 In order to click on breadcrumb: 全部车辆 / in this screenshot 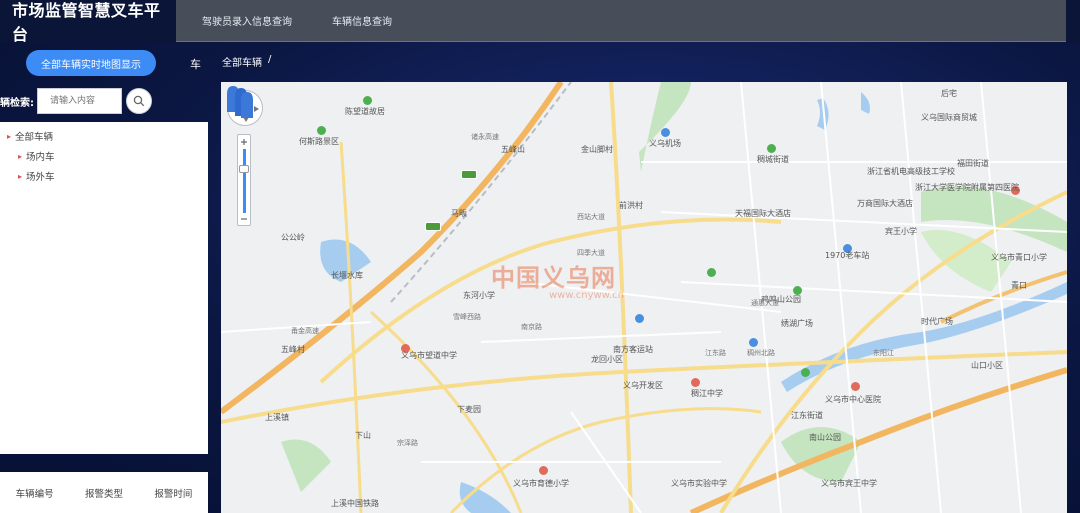, I will do `click(246, 61)`.